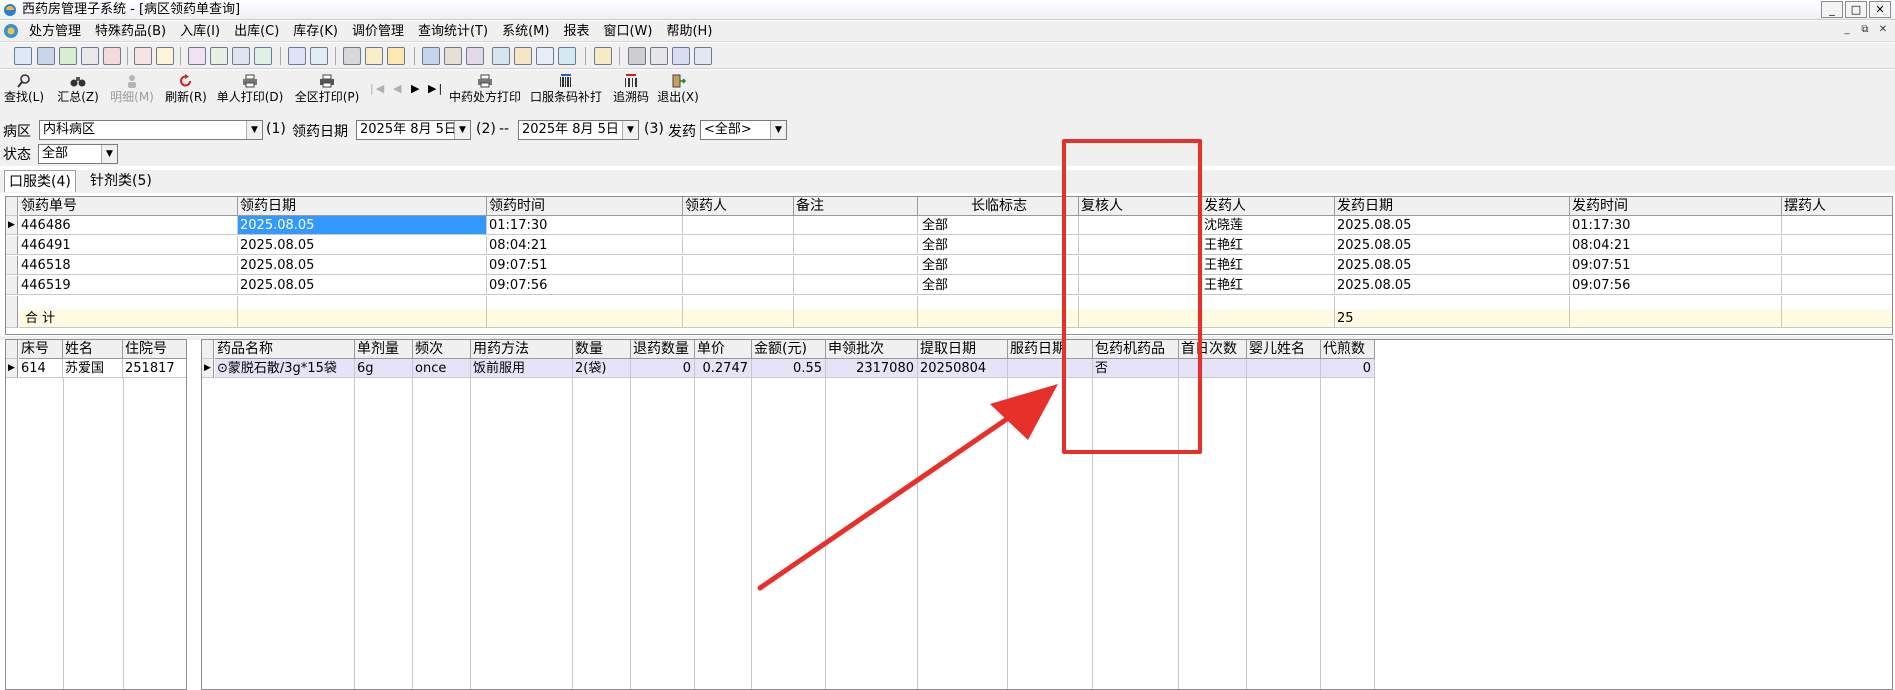 The image size is (1895, 690). What do you see at coordinates (436, 88) in the screenshot?
I see `last-record-icon: ▶|` at bounding box center [436, 88].